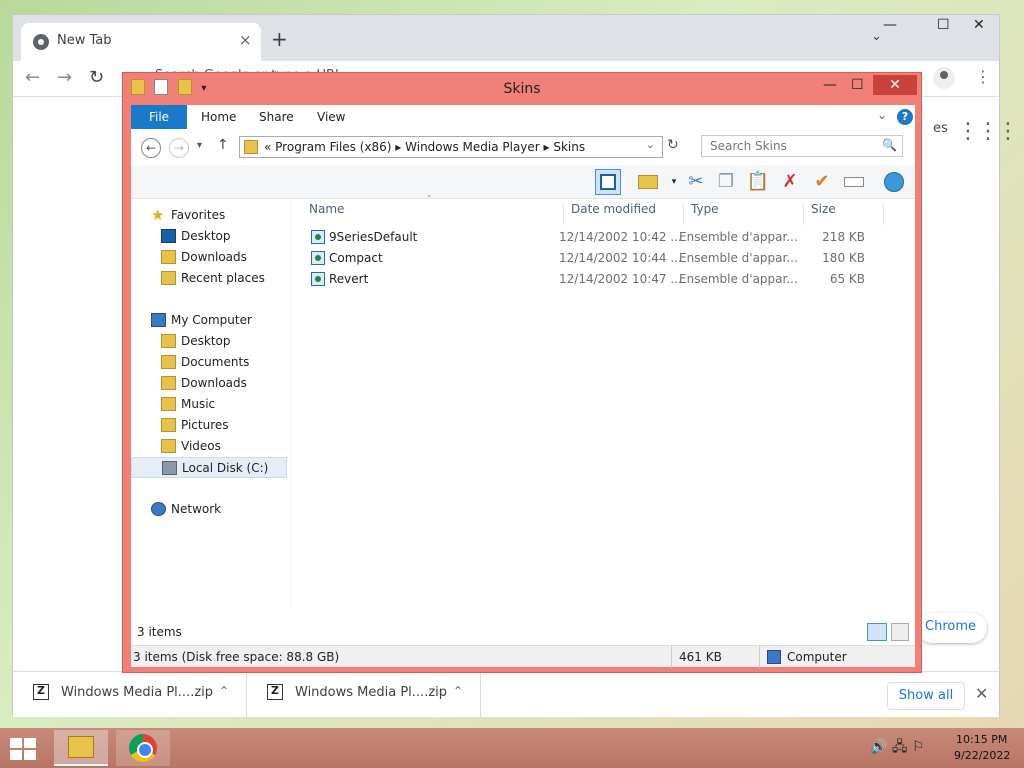 The width and height of the screenshot is (1024, 768). I want to click on clock-date: 9/22/2022, so click(982, 755).